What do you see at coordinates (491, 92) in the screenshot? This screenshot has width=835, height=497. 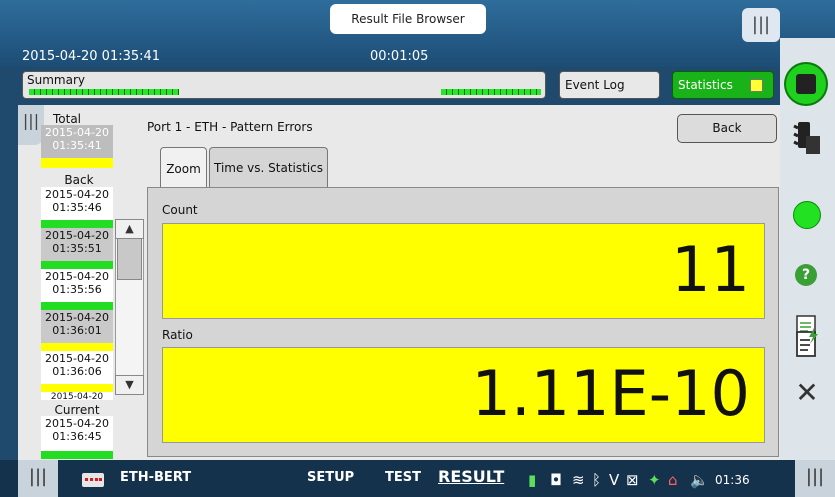 I see `summary-led-strip-right` at bounding box center [491, 92].